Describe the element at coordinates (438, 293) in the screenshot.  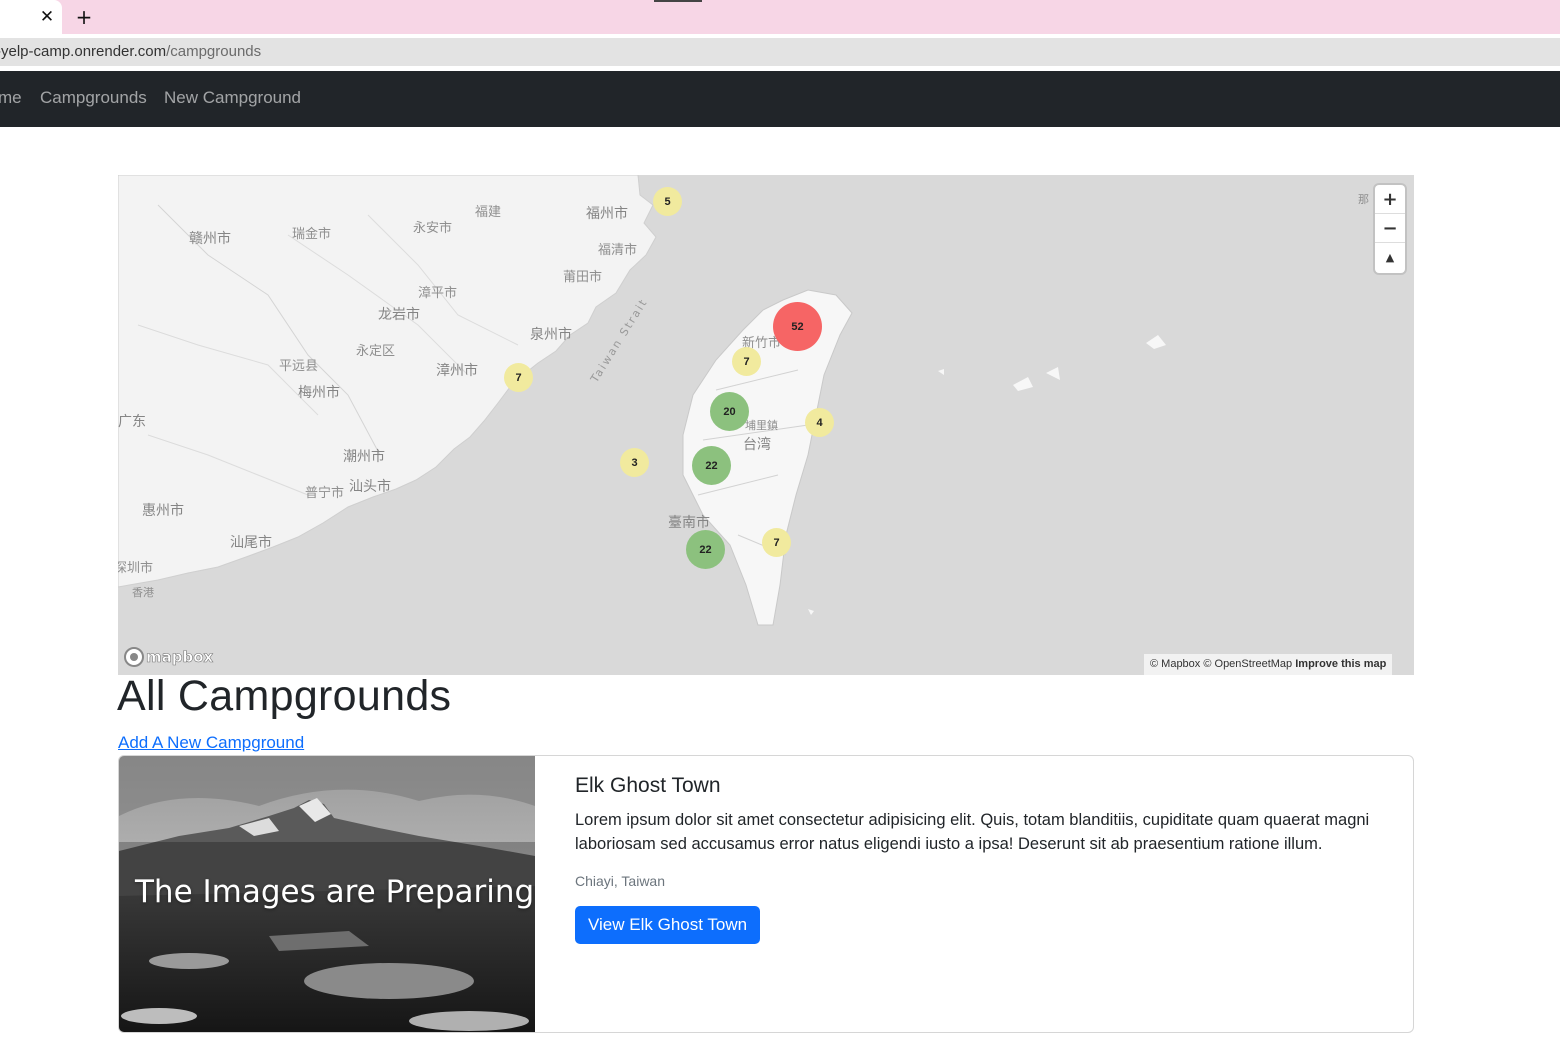
I see `map-label: 漳平市` at that location.